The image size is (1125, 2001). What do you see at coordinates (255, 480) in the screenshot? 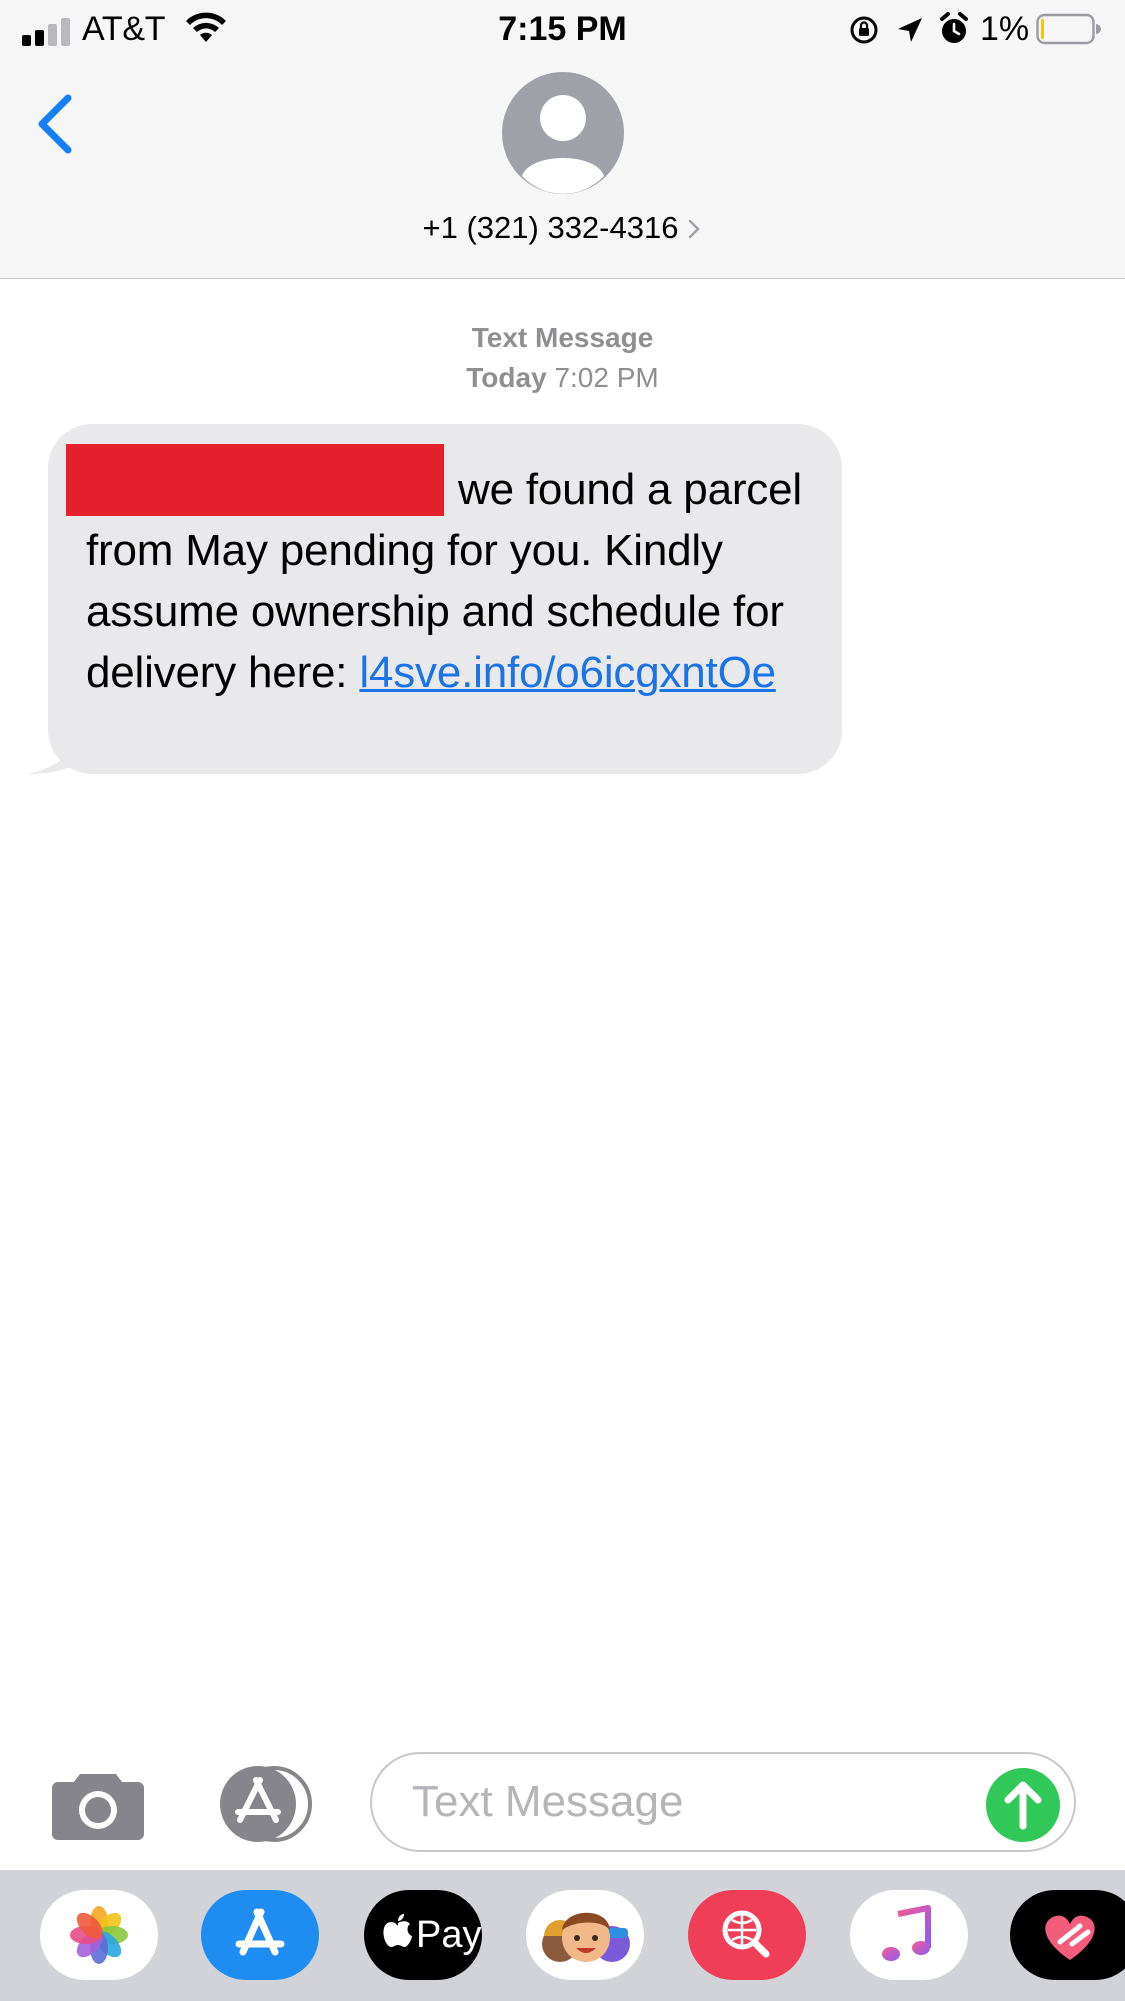
I see `redaction-box` at bounding box center [255, 480].